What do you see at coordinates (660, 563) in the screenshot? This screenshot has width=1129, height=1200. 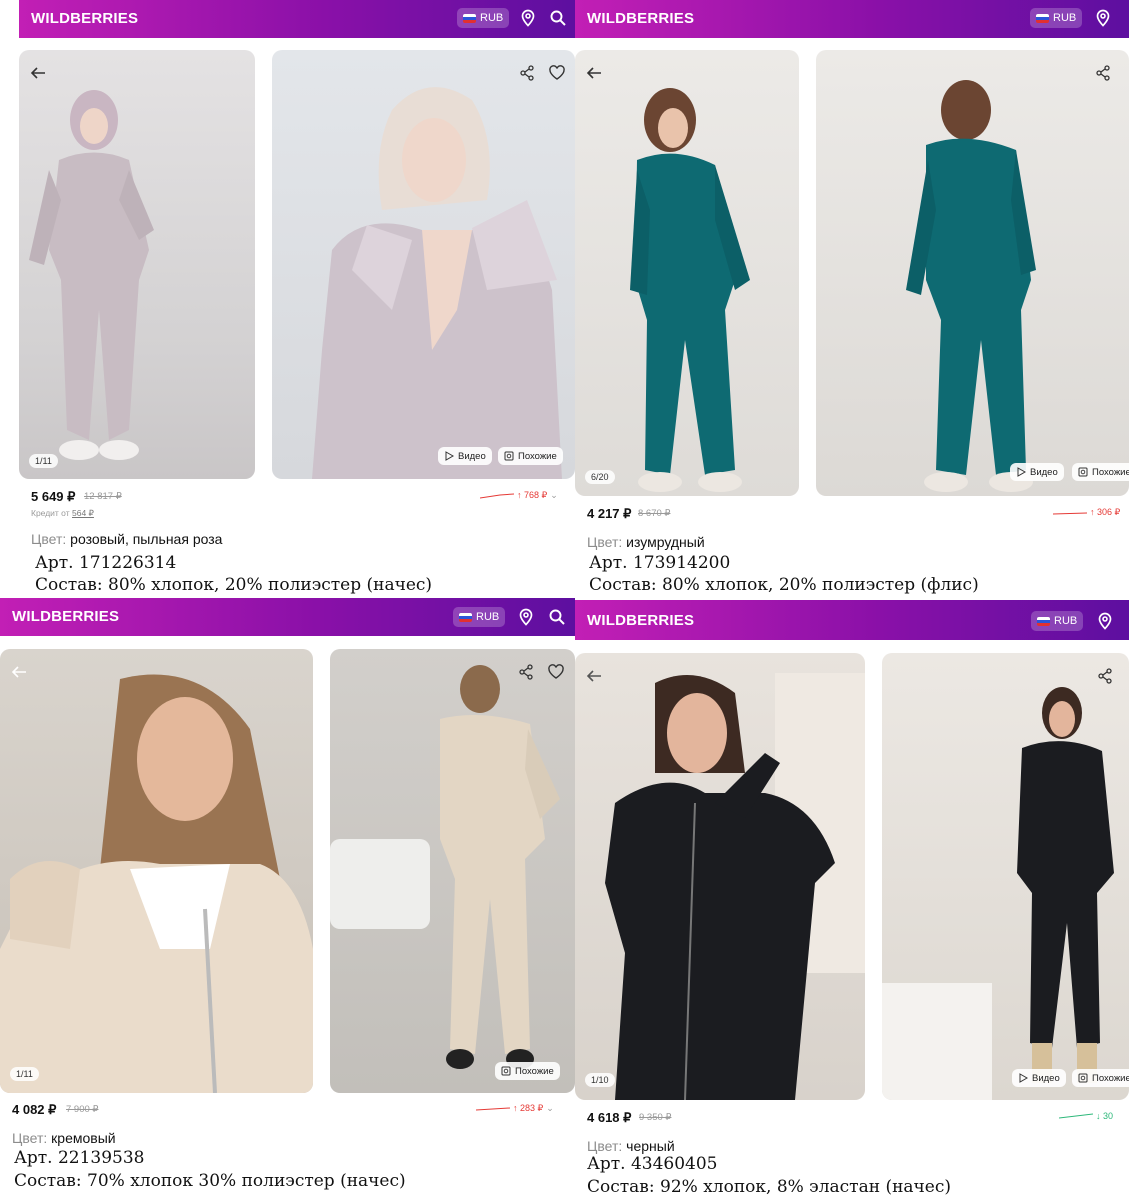 I see `article-number: Арт. 173914200` at bounding box center [660, 563].